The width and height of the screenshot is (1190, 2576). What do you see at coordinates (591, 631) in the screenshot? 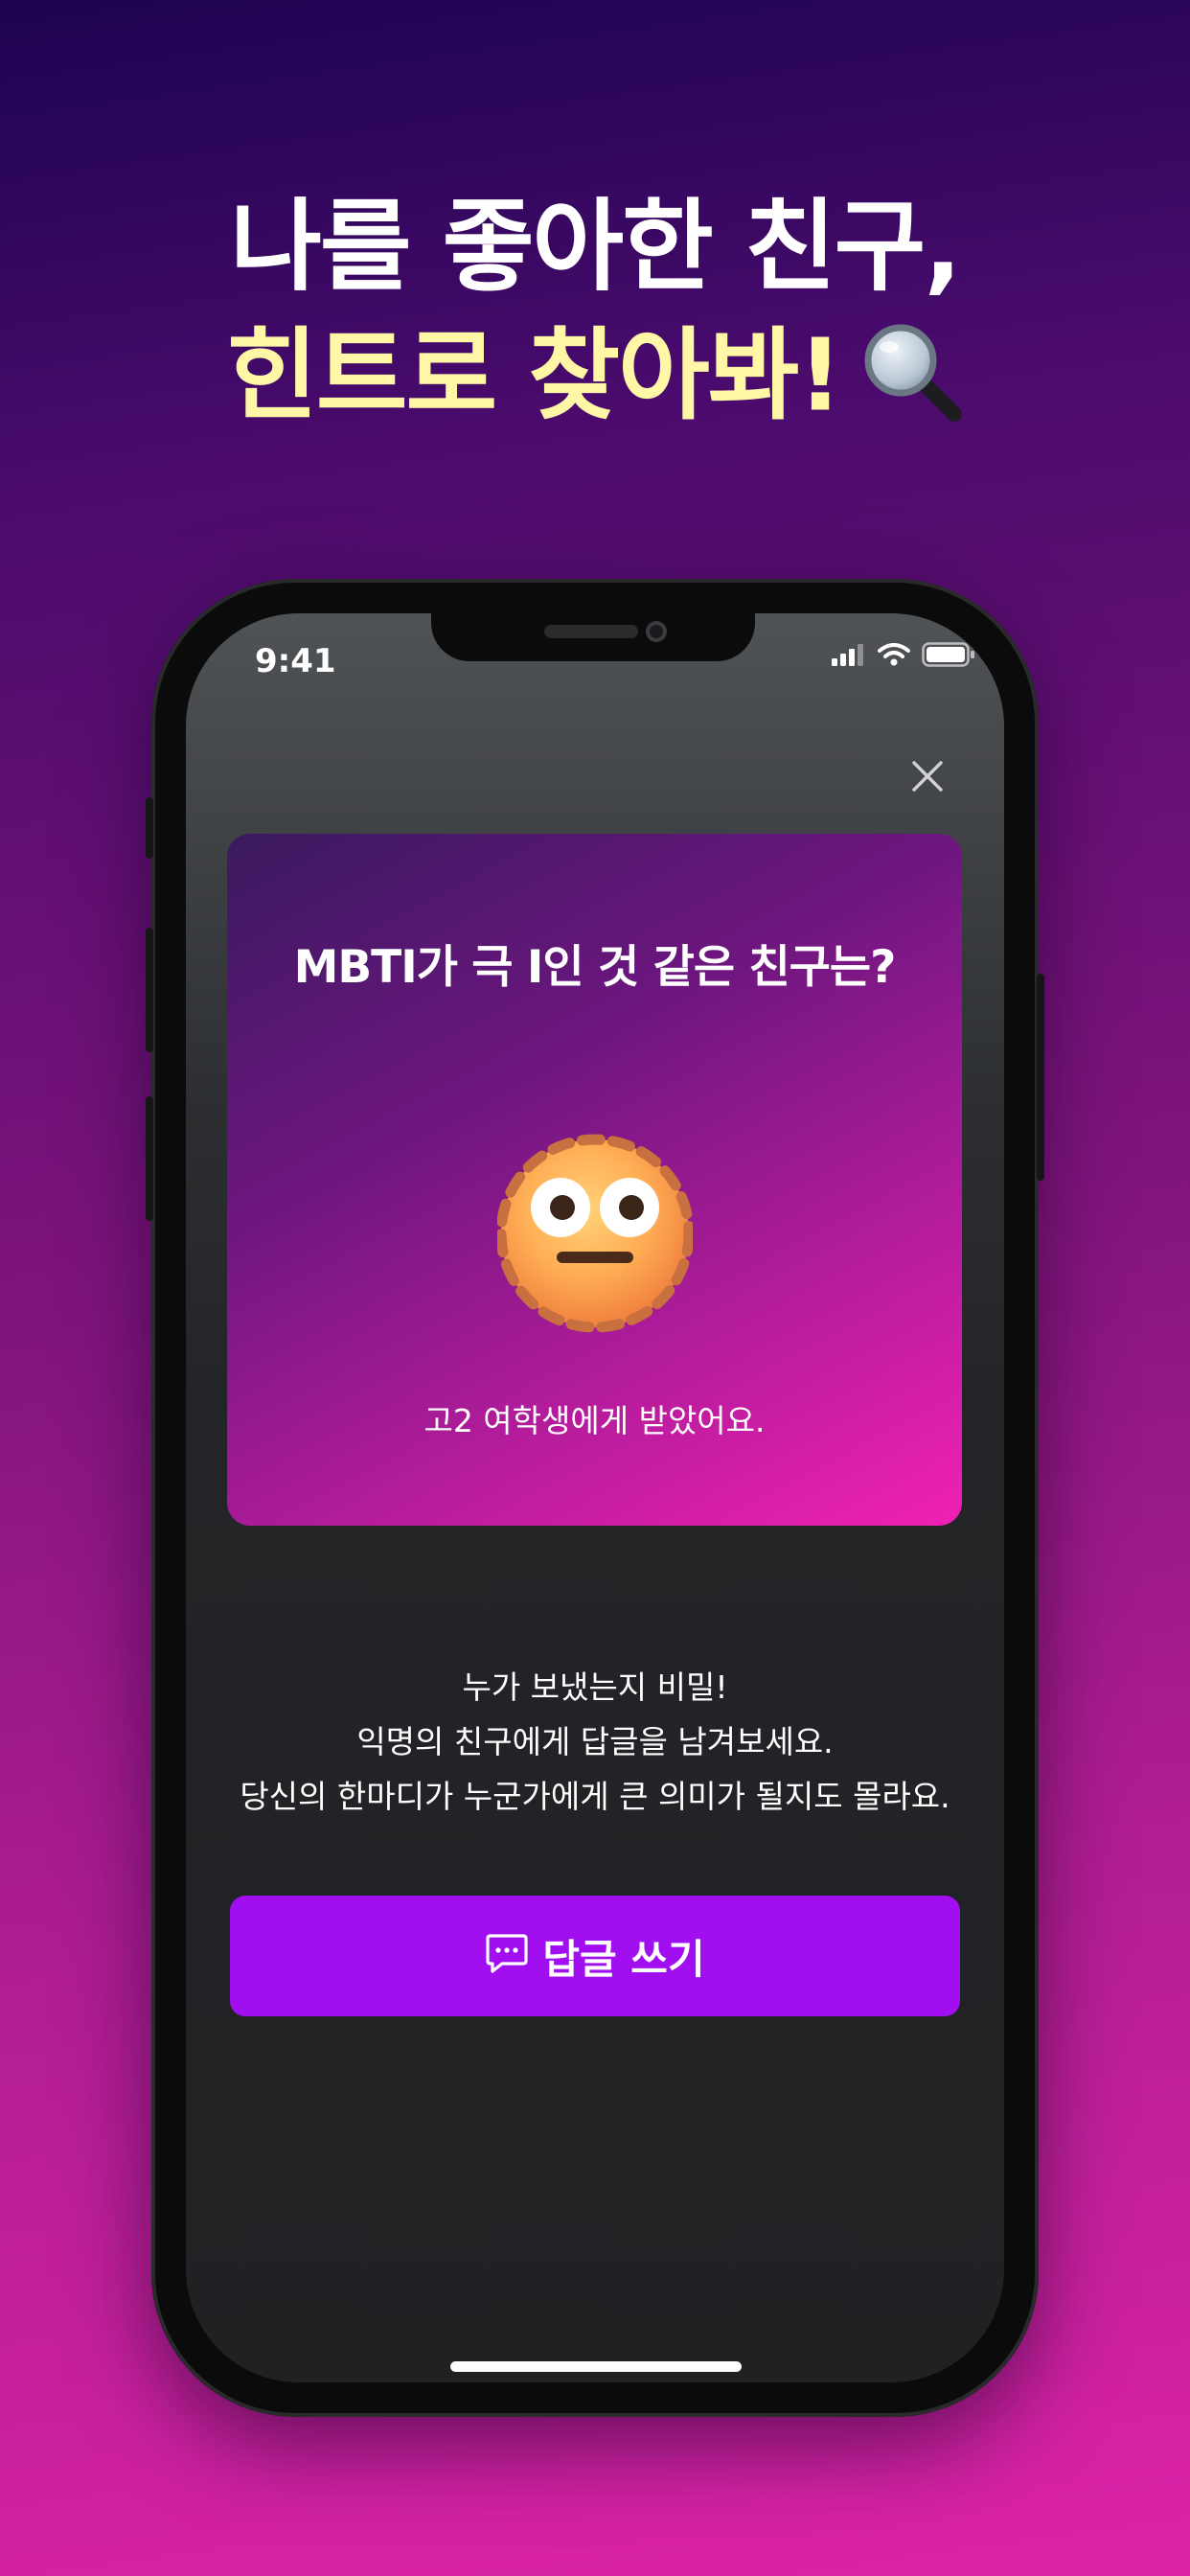
I see `speaker-grille` at bounding box center [591, 631].